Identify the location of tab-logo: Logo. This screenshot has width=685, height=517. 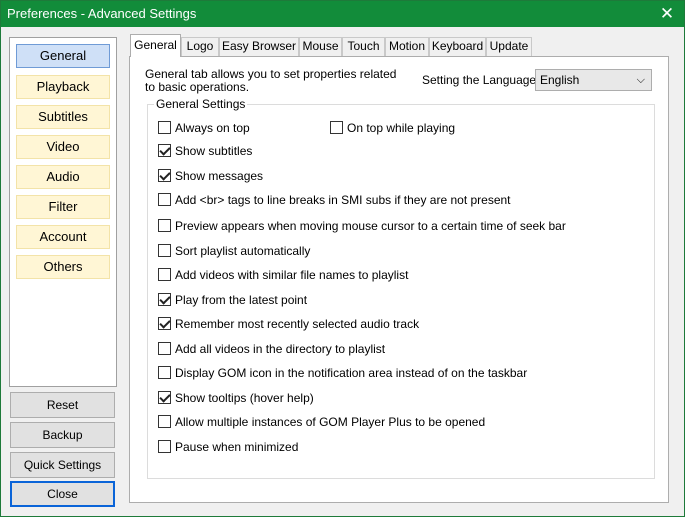
(200, 46).